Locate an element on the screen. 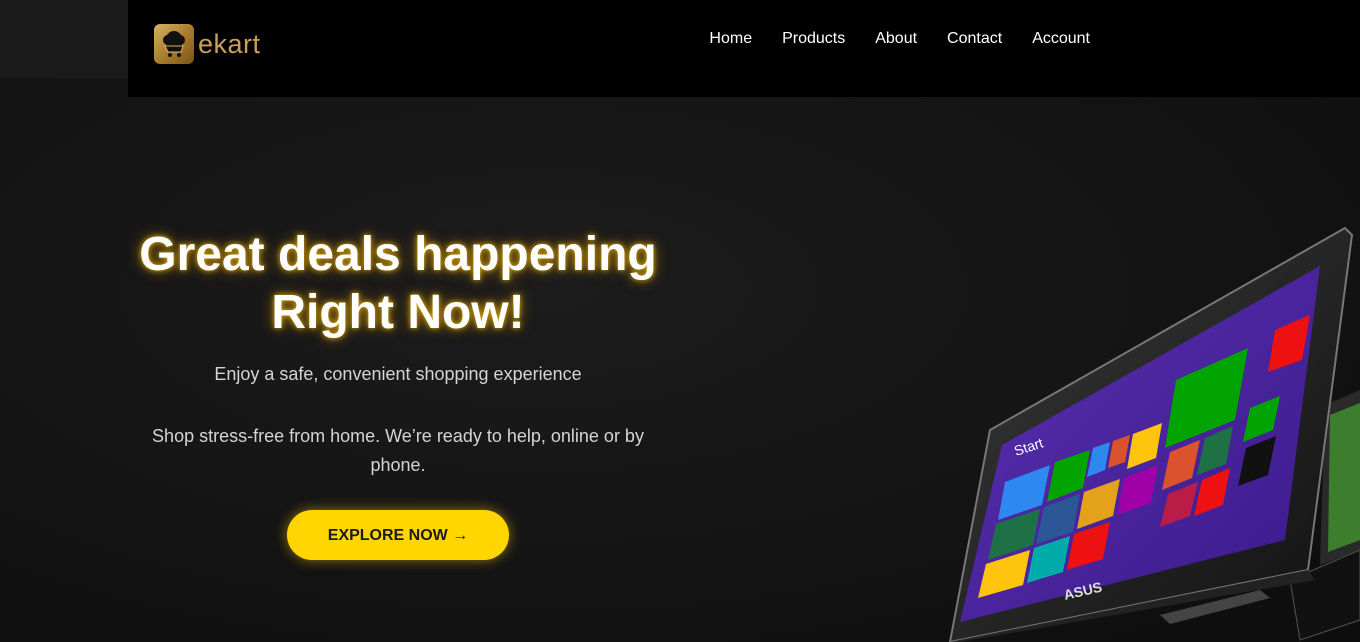 The height and width of the screenshot is (642, 1360). brand-name: ekart is located at coordinates (229, 43).